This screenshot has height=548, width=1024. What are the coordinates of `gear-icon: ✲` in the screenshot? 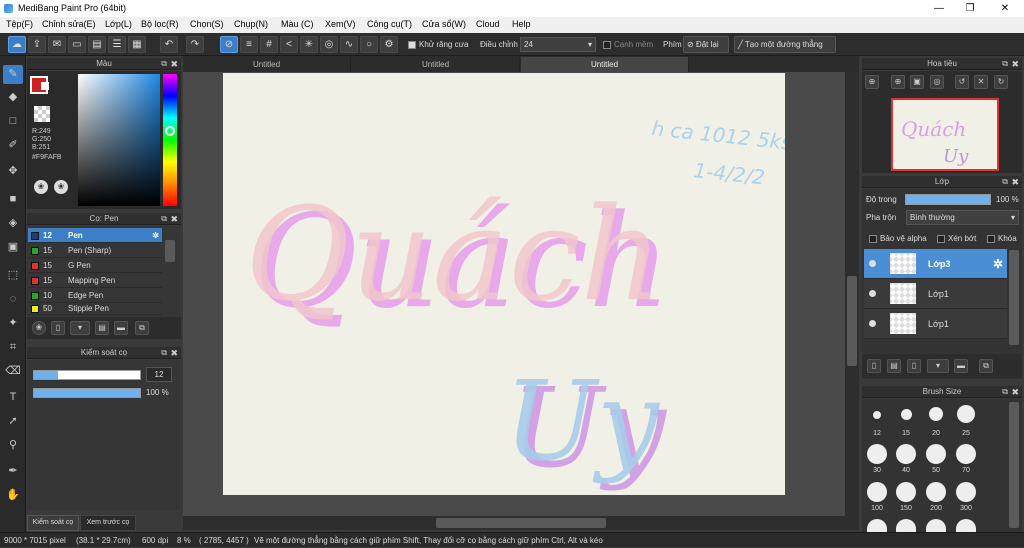 It's located at (155, 235).